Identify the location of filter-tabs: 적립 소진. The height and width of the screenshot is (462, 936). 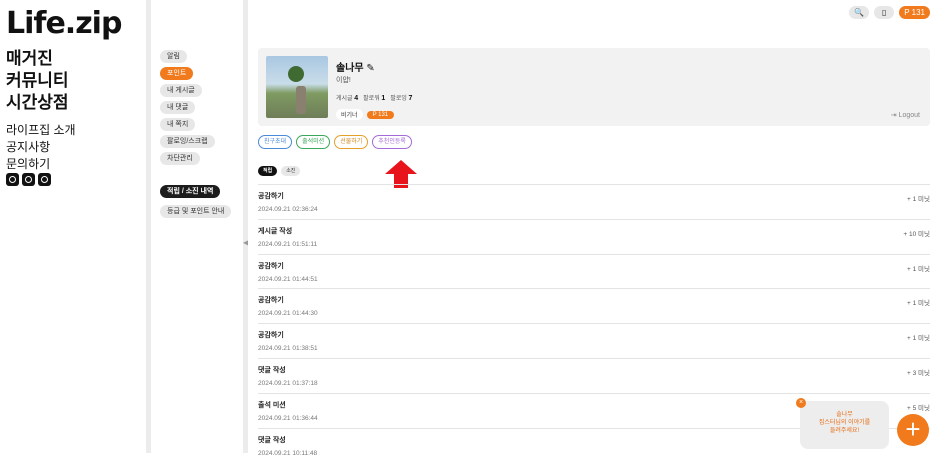
(279, 171).